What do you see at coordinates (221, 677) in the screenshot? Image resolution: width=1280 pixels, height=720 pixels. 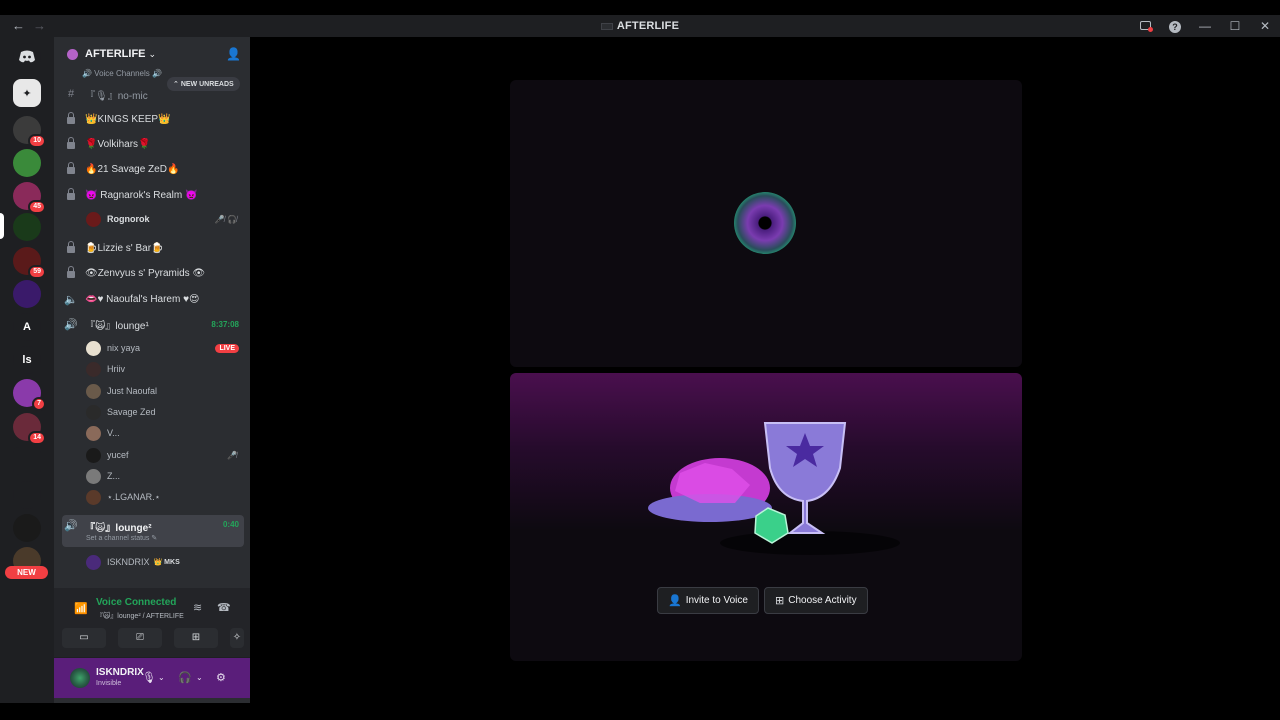 I see `settings-gear-icon: ⚙` at bounding box center [221, 677].